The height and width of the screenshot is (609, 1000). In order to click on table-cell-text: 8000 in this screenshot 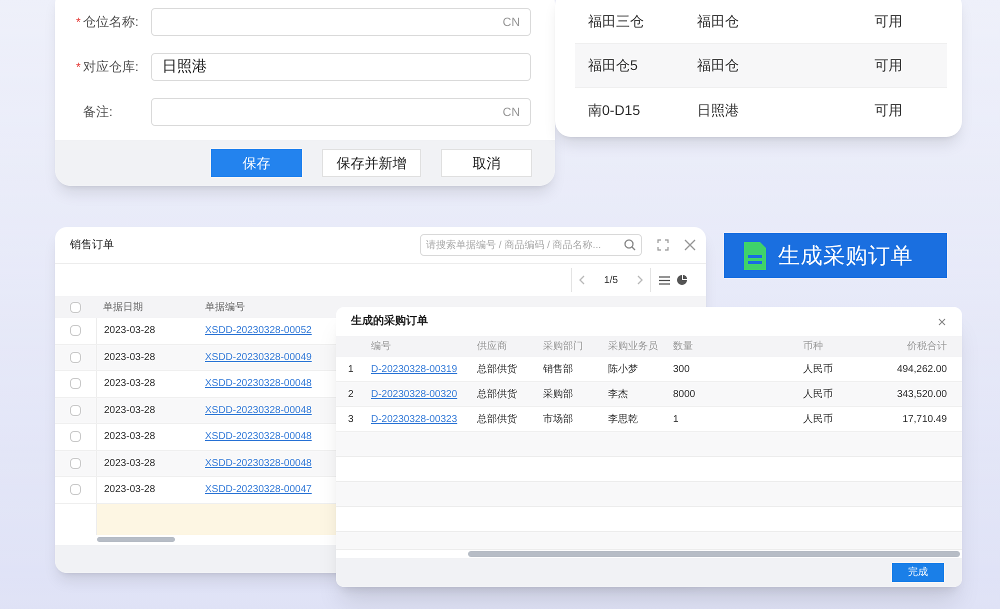, I will do `click(684, 395)`.